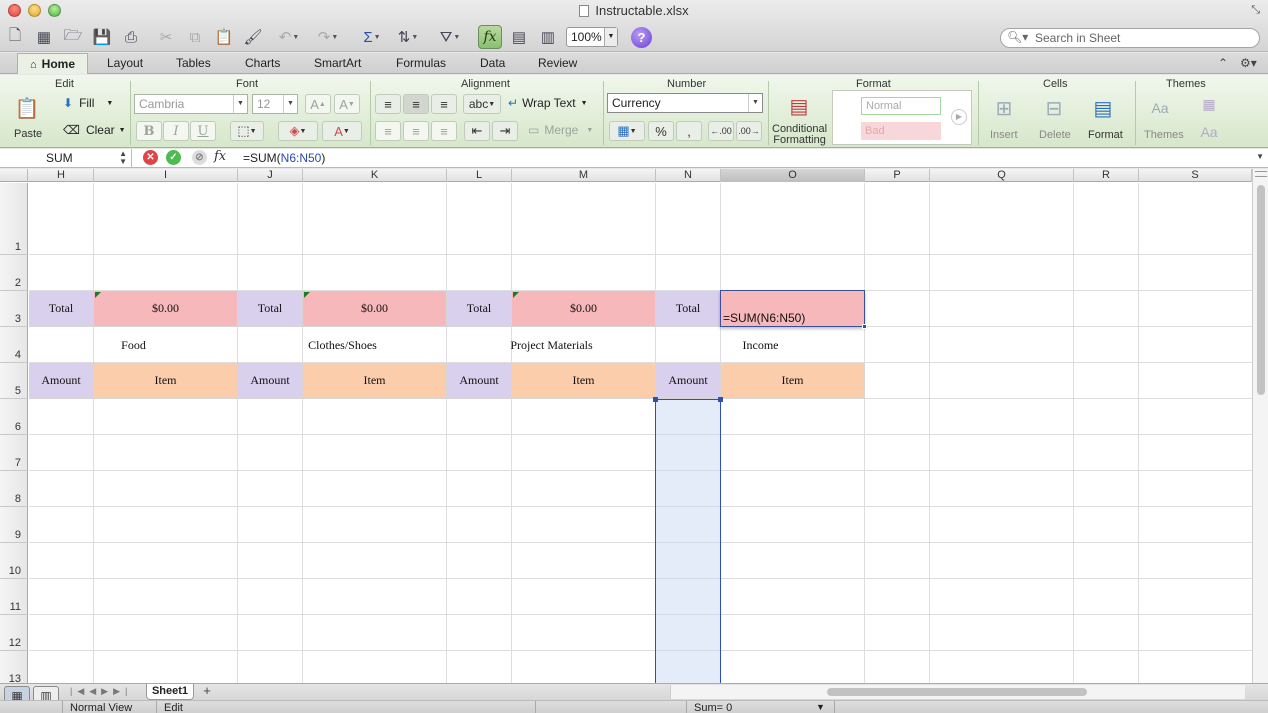 The height and width of the screenshot is (713, 1268). Describe the element at coordinates (14, 633) in the screenshot. I see `row-header-12: 12` at that location.